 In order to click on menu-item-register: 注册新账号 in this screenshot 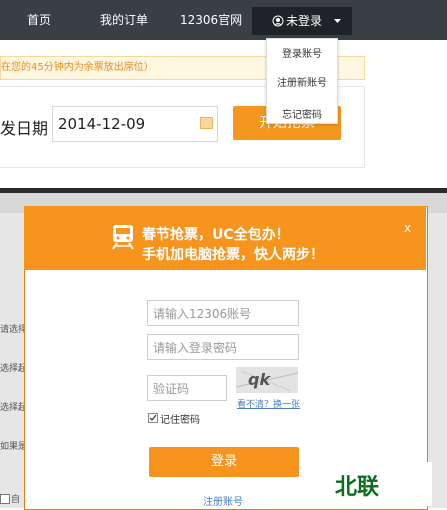, I will do `click(302, 81)`.